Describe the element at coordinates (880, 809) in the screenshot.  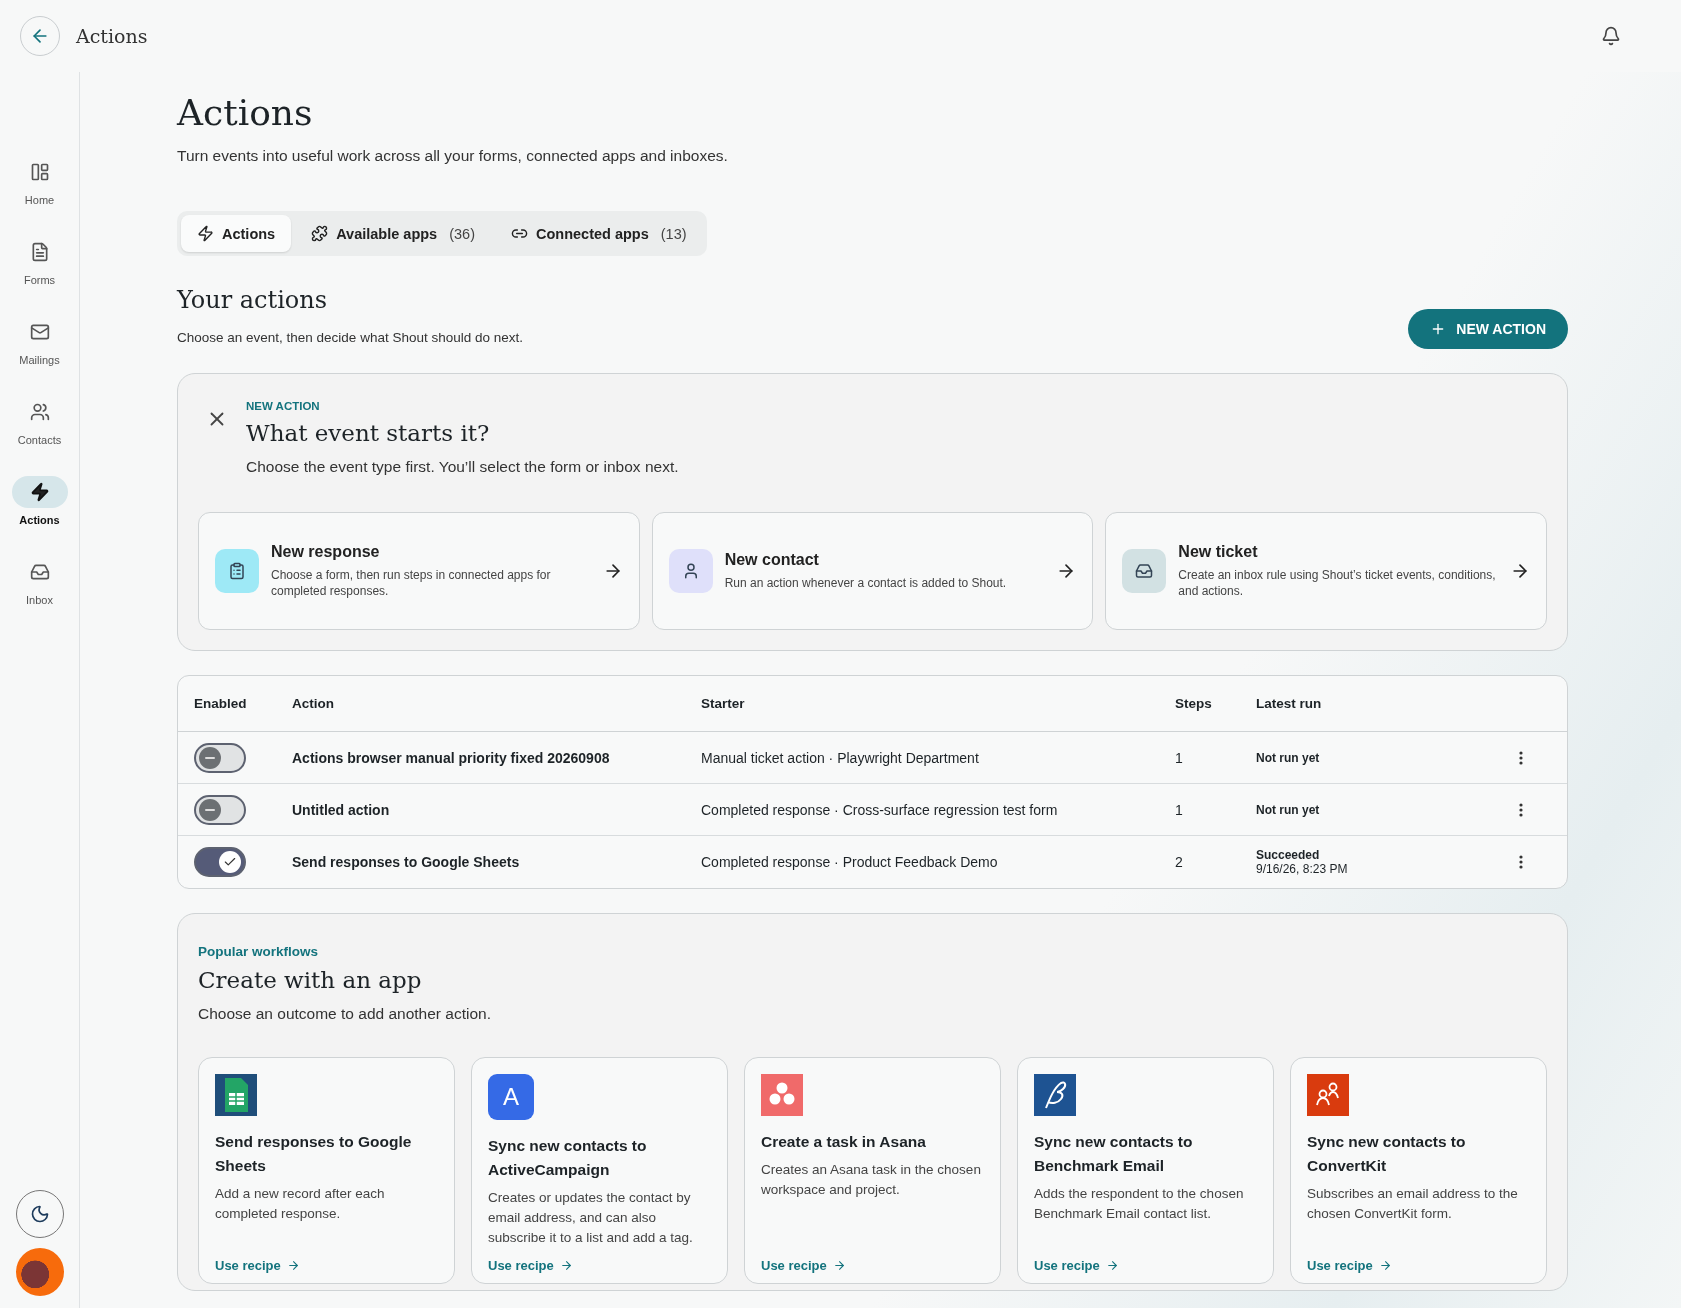
I see `starter-cell-text: Completed response · Cross-surface regression test form` at that location.